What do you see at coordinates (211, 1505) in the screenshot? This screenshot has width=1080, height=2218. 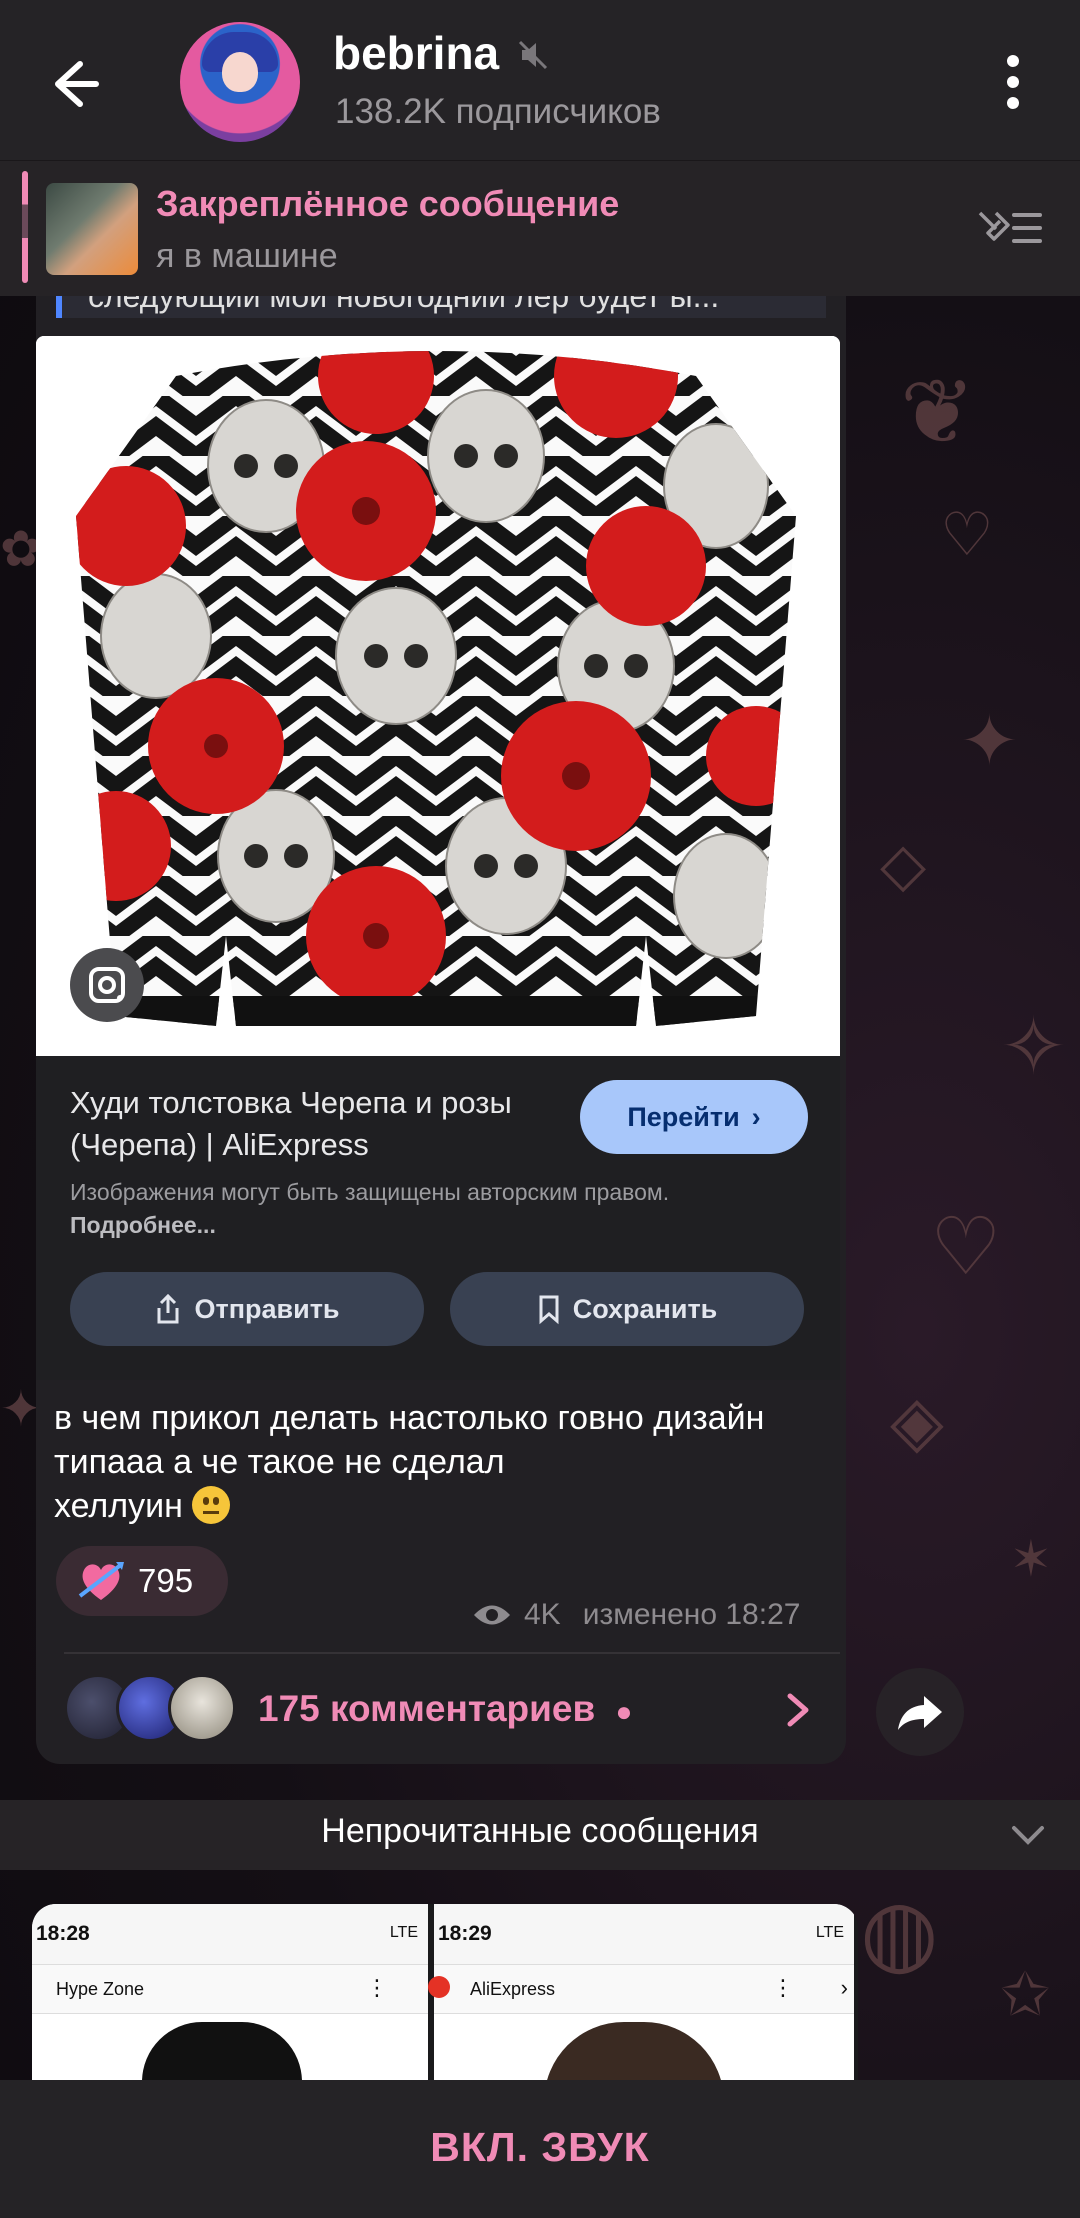 I see `neutral-face-emoji-icon` at bounding box center [211, 1505].